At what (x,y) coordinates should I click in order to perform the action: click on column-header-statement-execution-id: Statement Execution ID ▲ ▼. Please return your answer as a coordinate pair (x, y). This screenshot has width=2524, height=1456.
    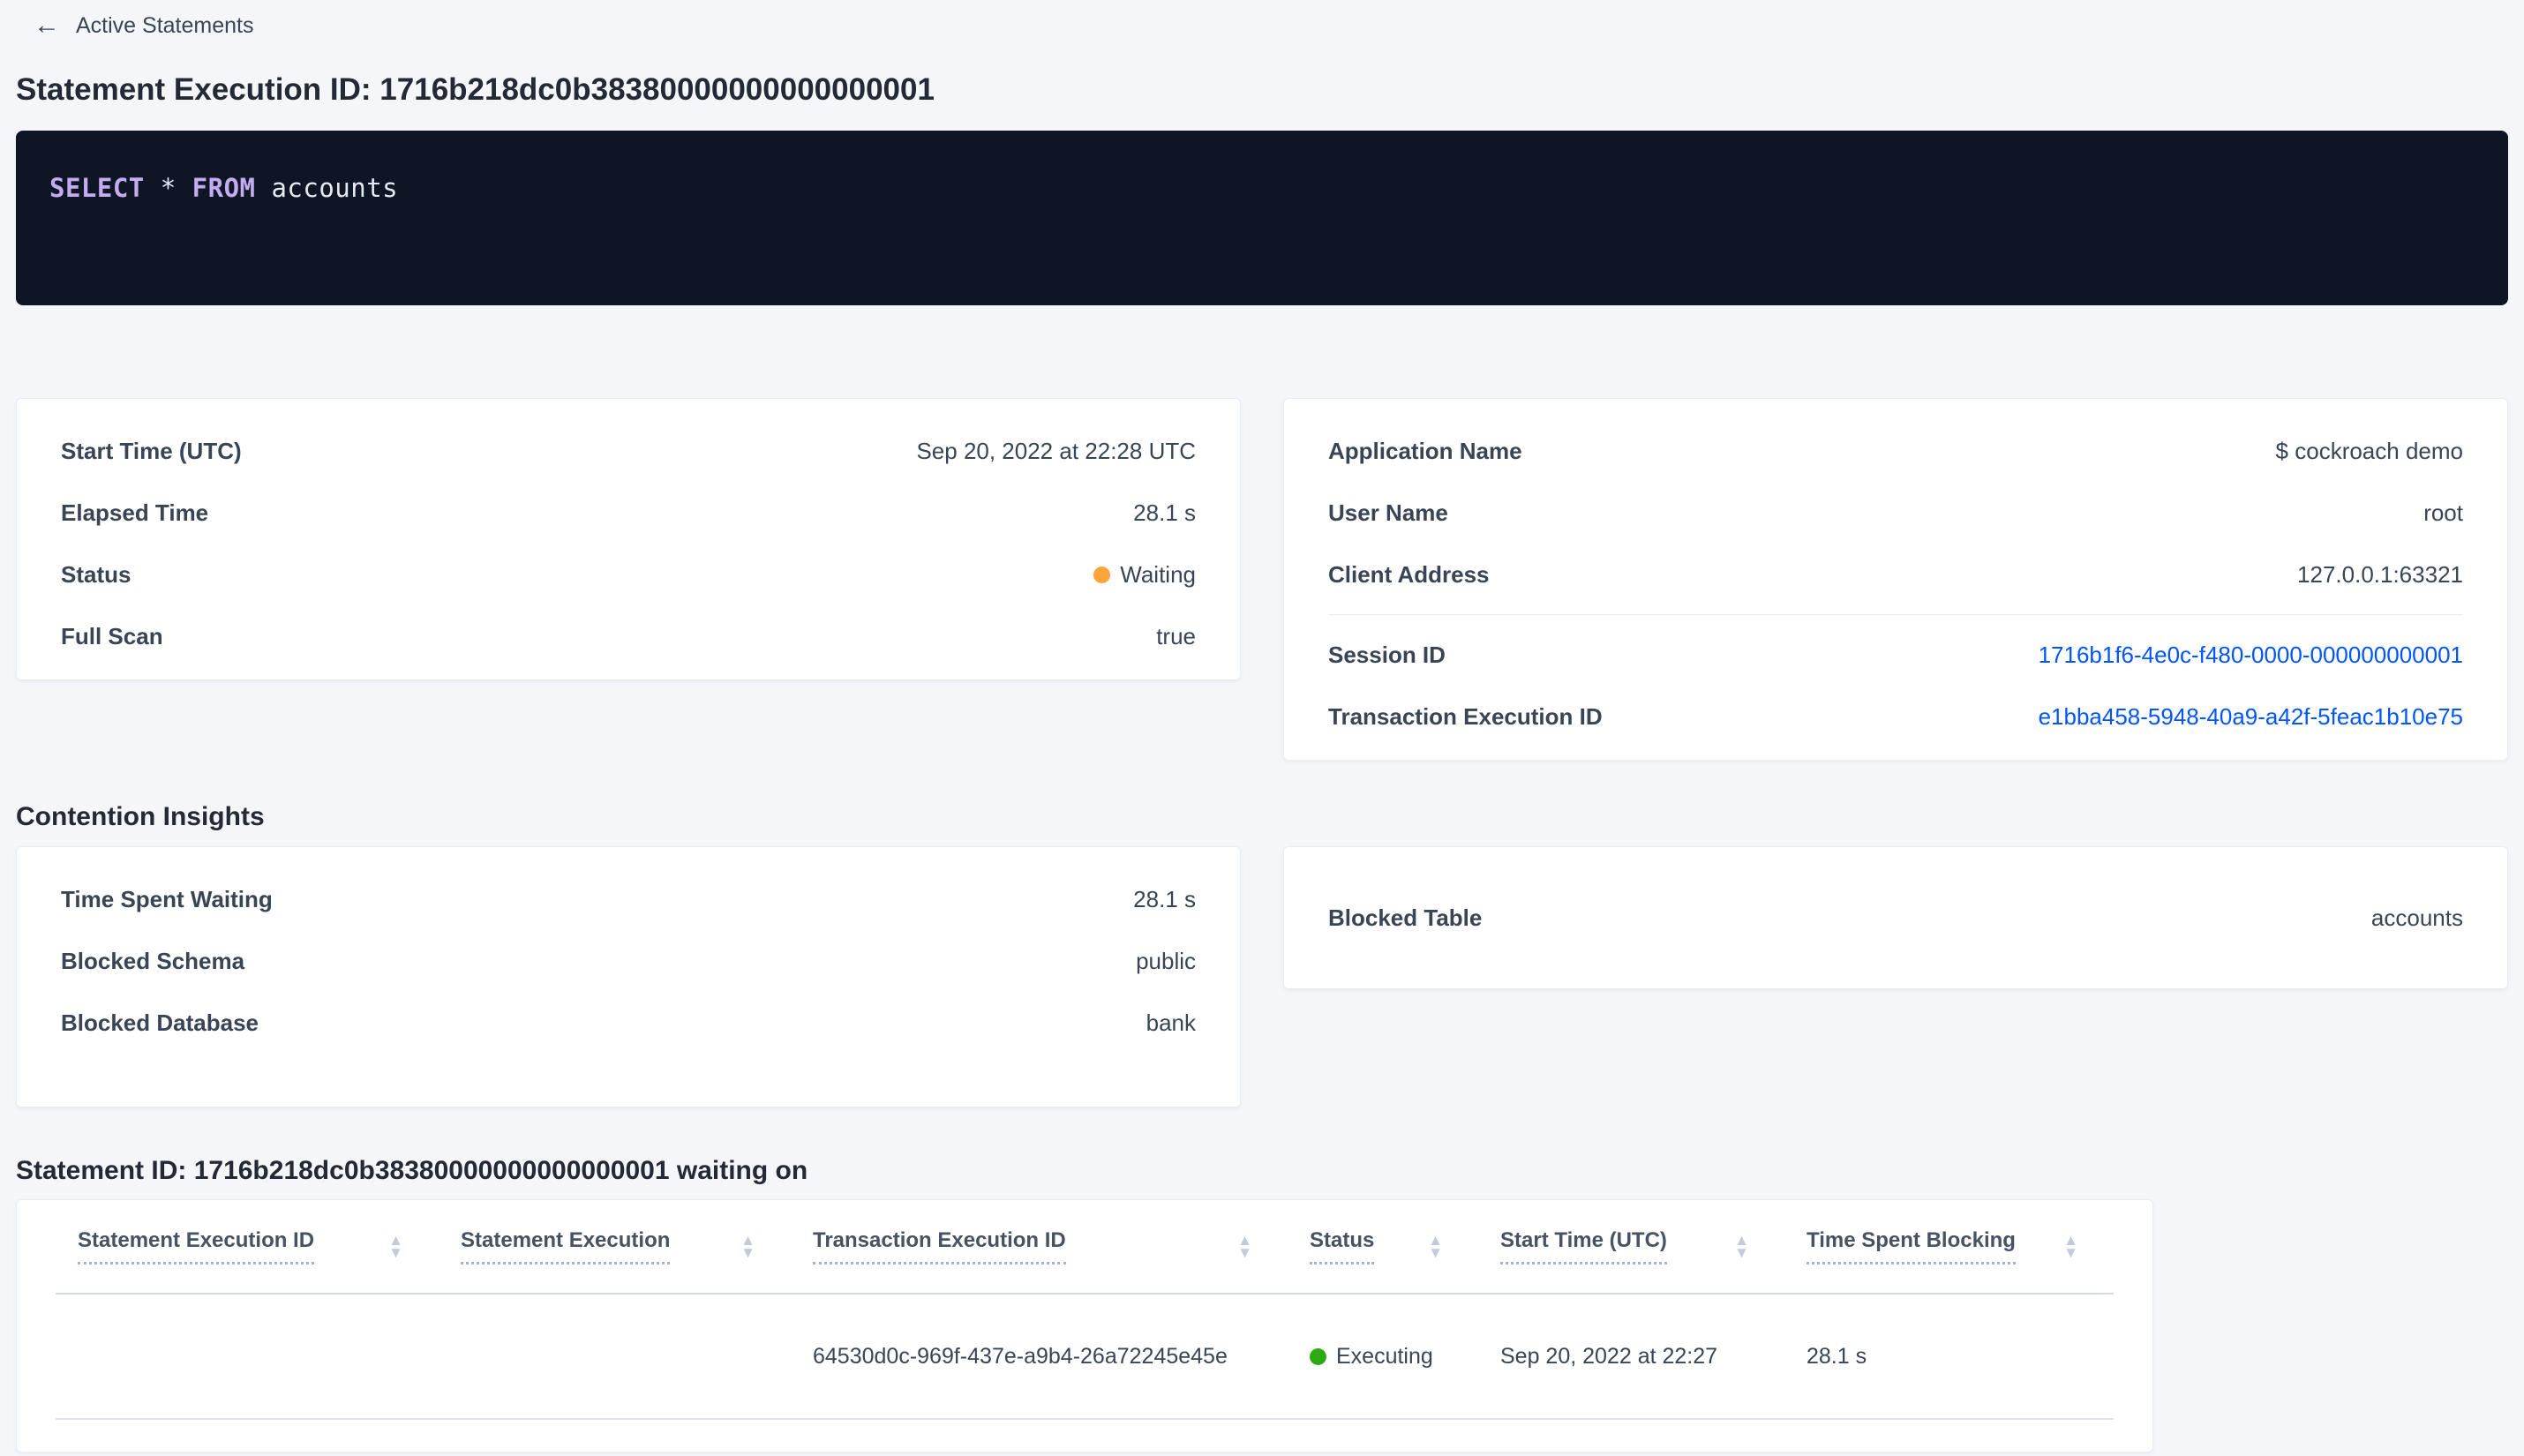
    Looking at the image, I should click on (247, 1247).